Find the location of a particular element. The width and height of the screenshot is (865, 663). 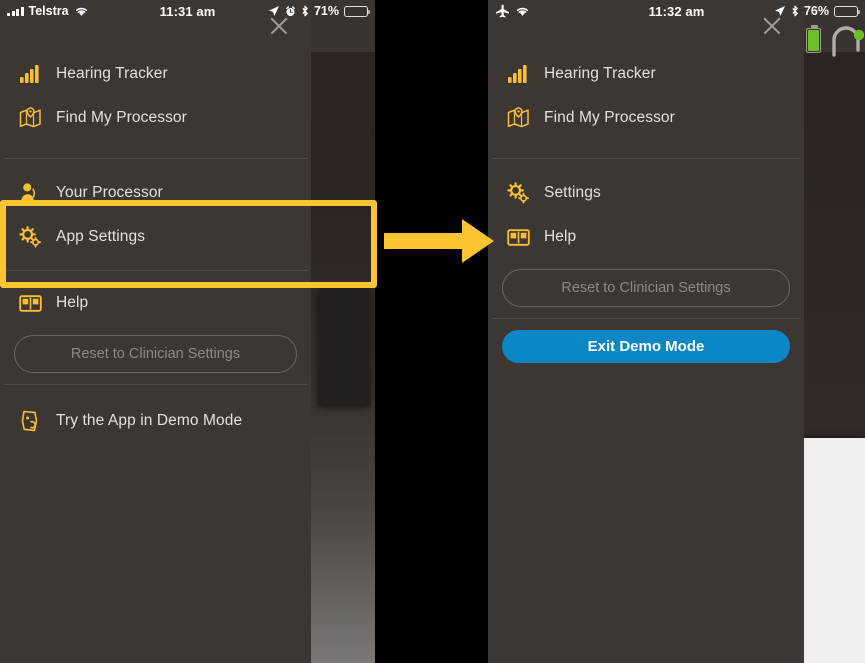

your-processor-icon is located at coordinates (30, 193).